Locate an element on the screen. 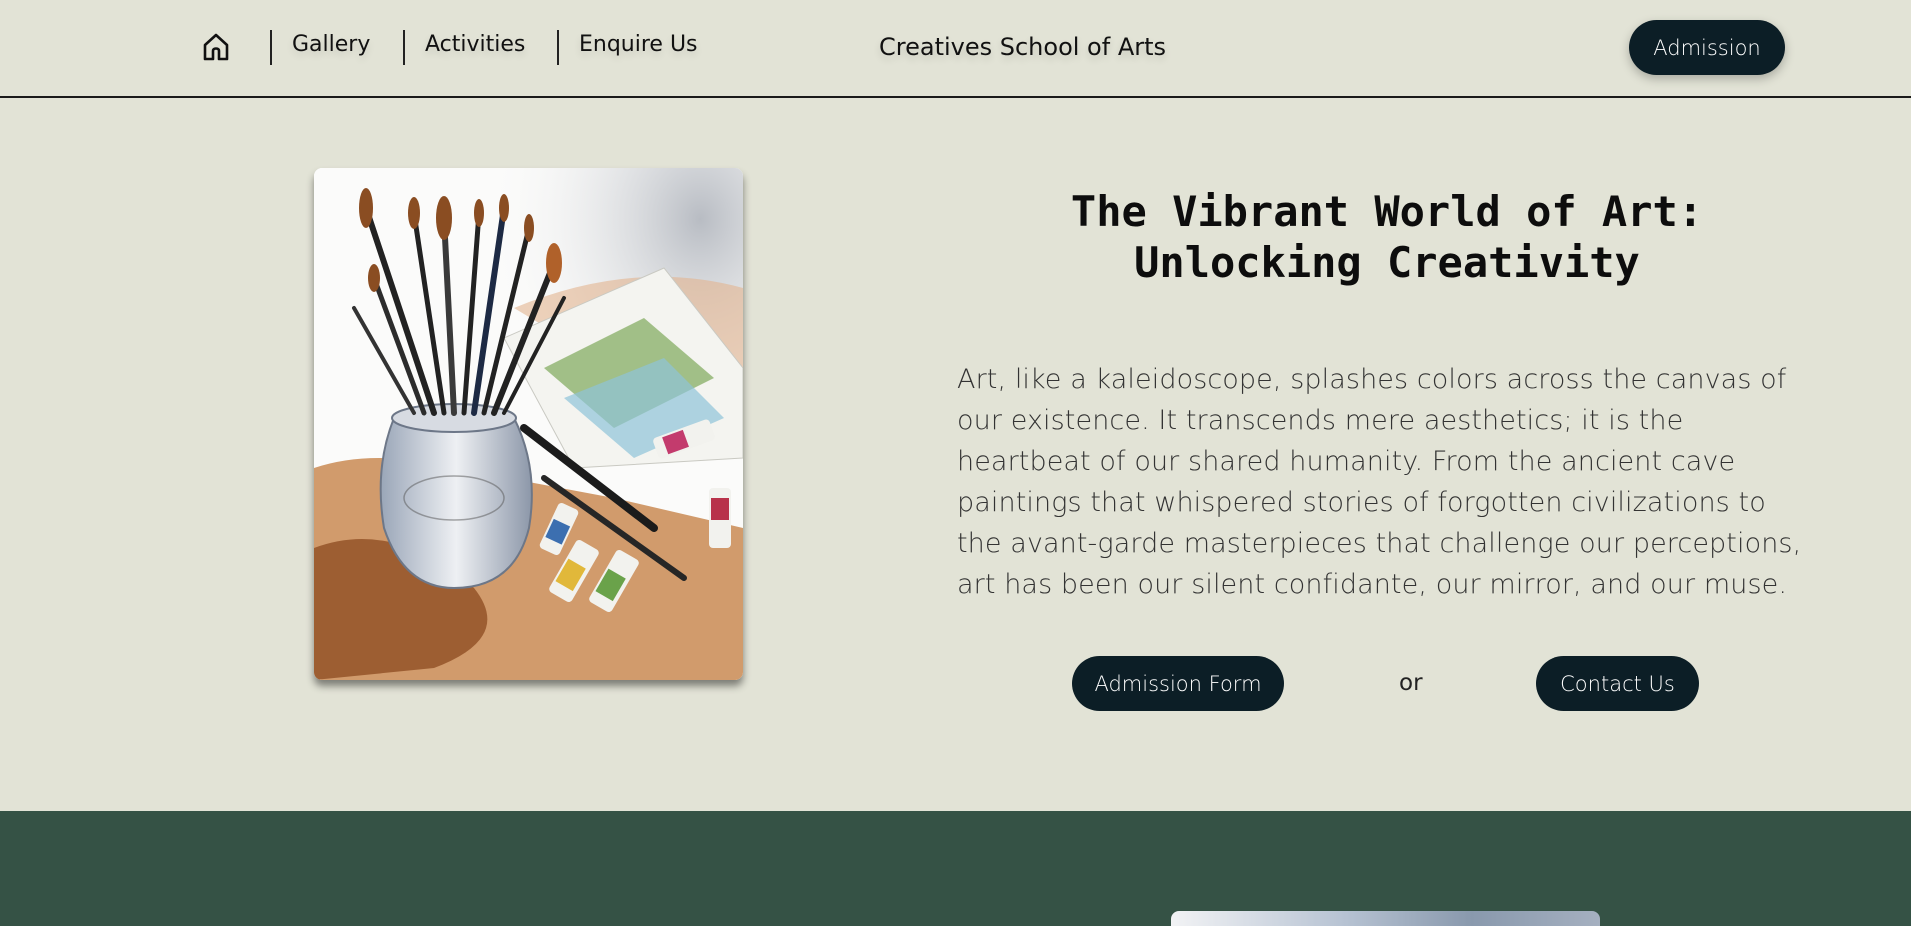 The width and height of the screenshot is (1911, 926). section-image is located at coordinates (1385, 918).